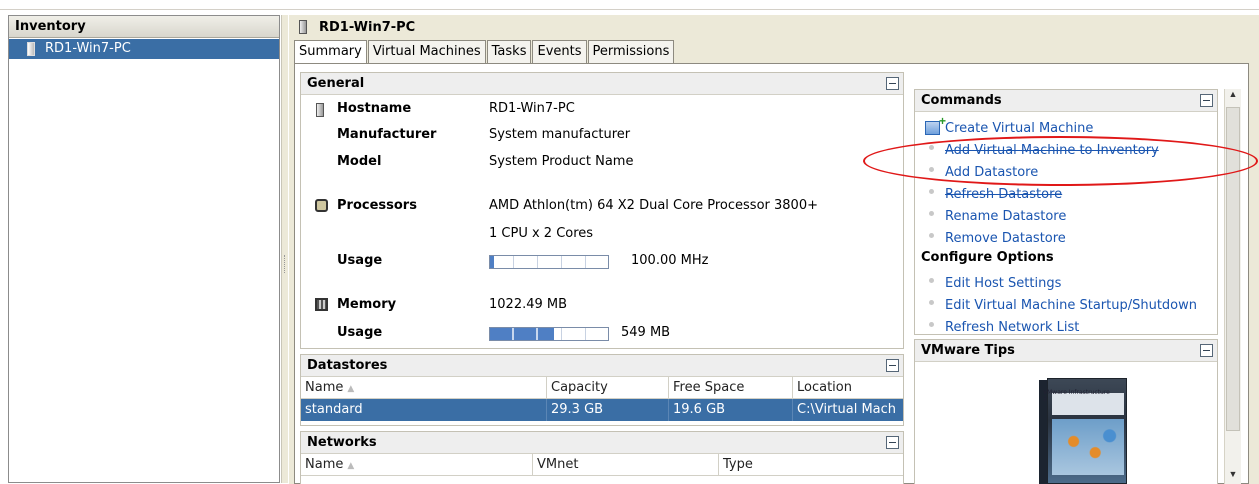 The image size is (1259, 484). I want to click on datastore-name: standard, so click(424, 410).